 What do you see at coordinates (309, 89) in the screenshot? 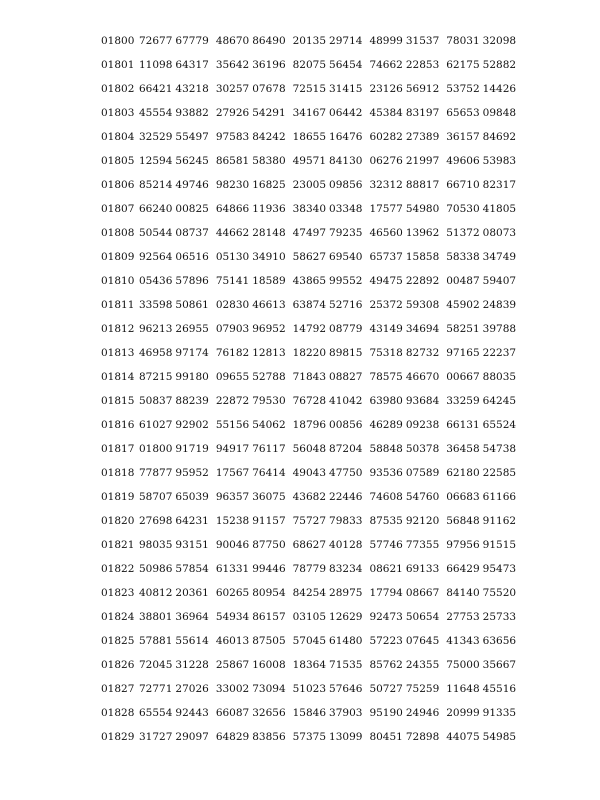
I see `number-cell: 72515` at bounding box center [309, 89].